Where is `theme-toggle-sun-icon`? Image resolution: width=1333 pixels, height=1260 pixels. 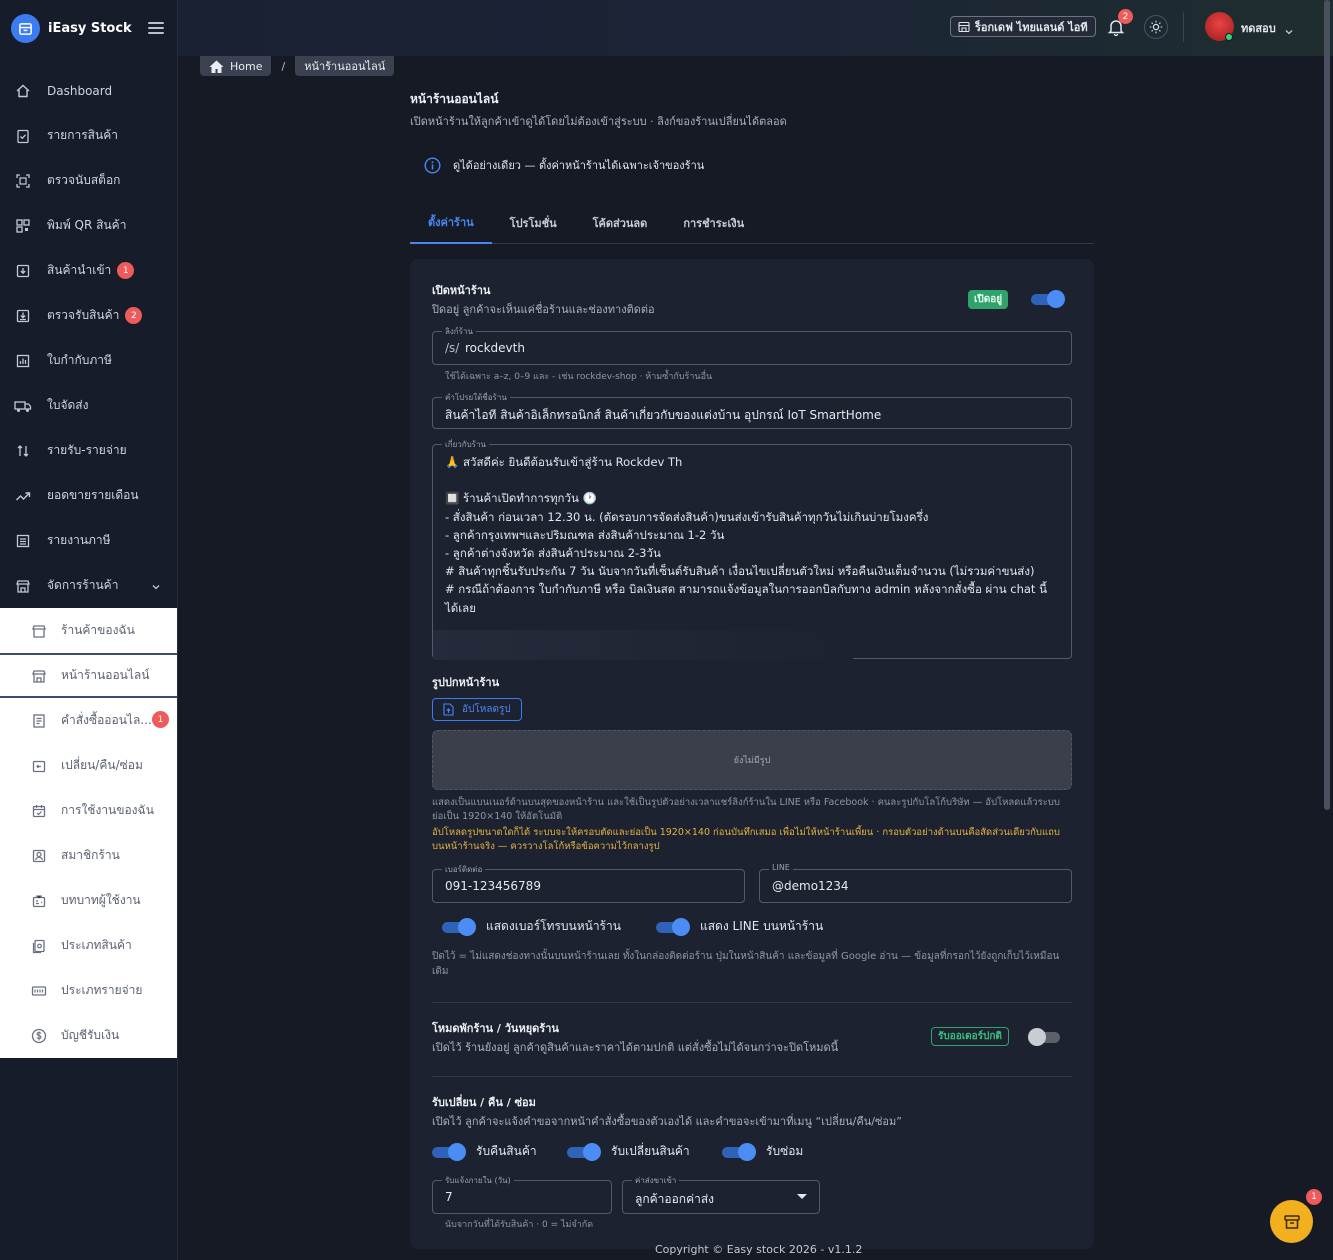
theme-toggle-sun-icon is located at coordinates (1156, 27).